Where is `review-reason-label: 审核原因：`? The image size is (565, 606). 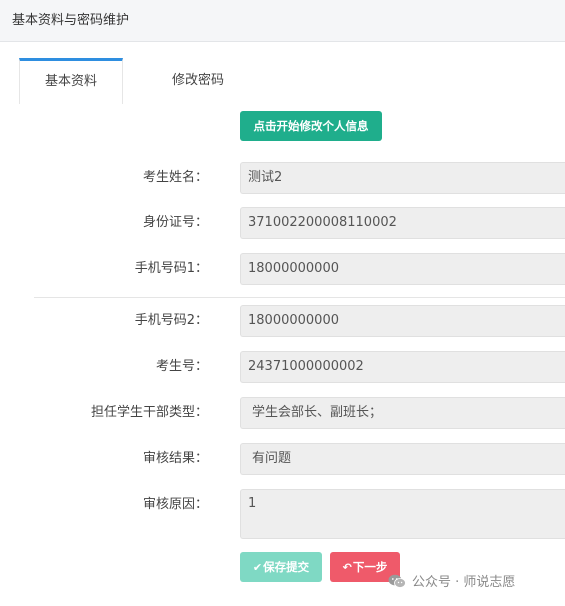 review-reason-label: 审核原因： is located at coordinates (175, 504).